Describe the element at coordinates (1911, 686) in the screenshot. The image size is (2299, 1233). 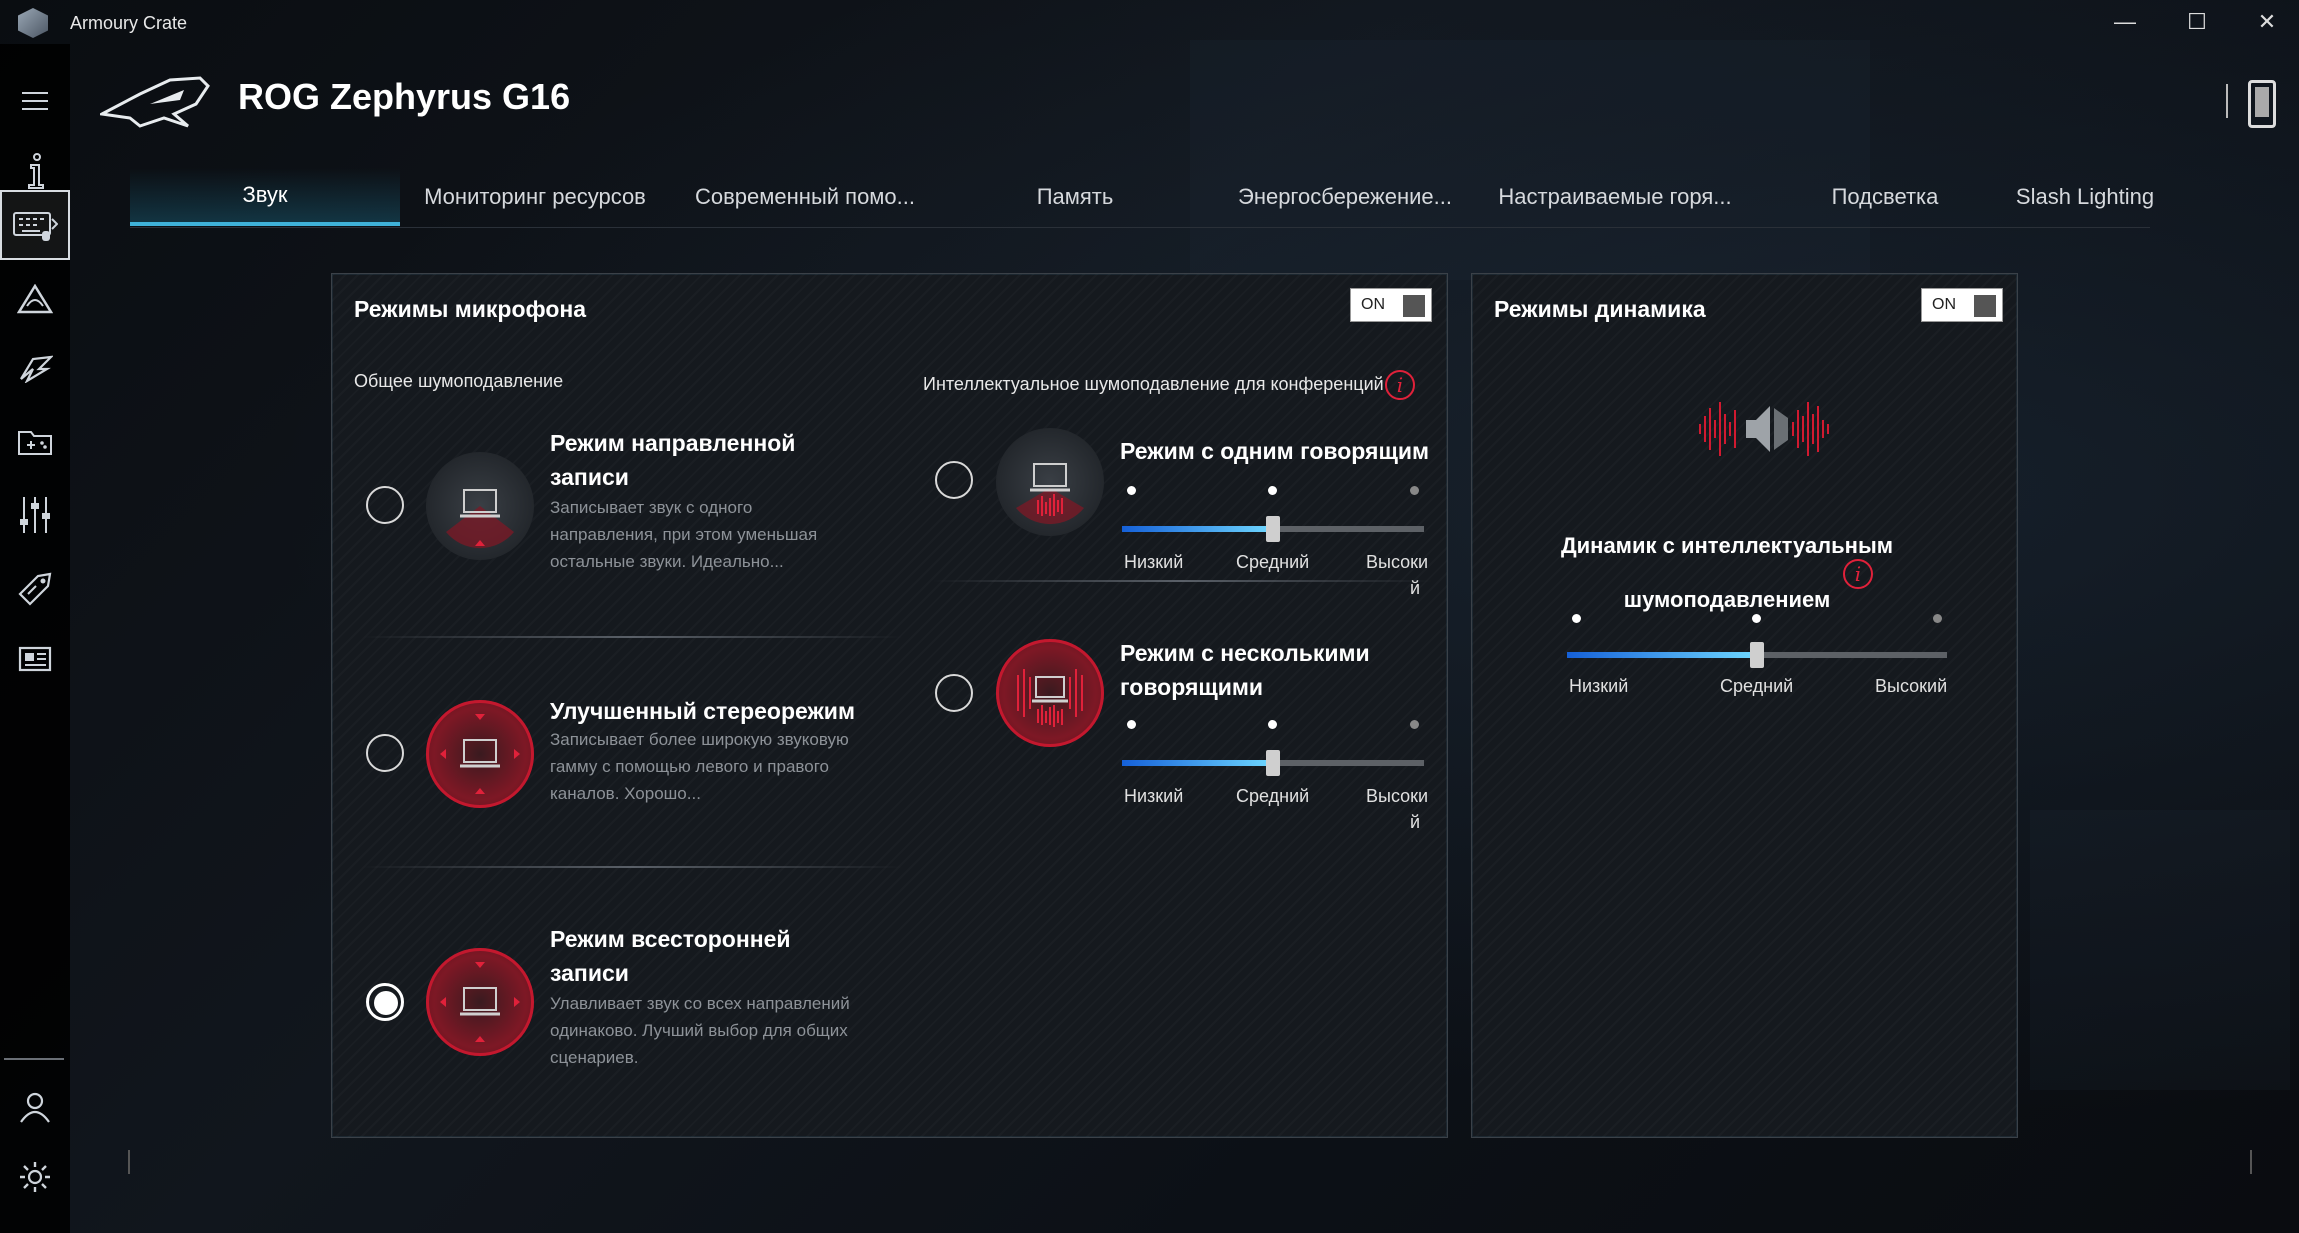
I see `slider-label-high: Высокий` at that location.